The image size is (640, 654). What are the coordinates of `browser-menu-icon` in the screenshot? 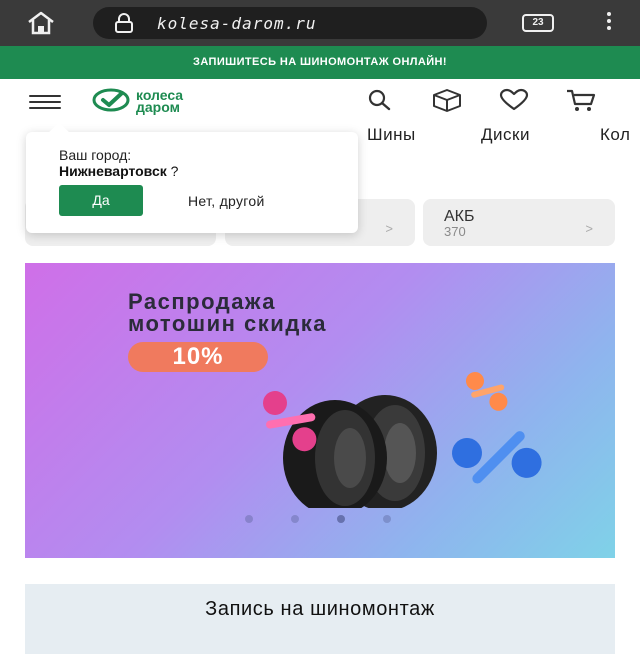 It's located at (609, 23).